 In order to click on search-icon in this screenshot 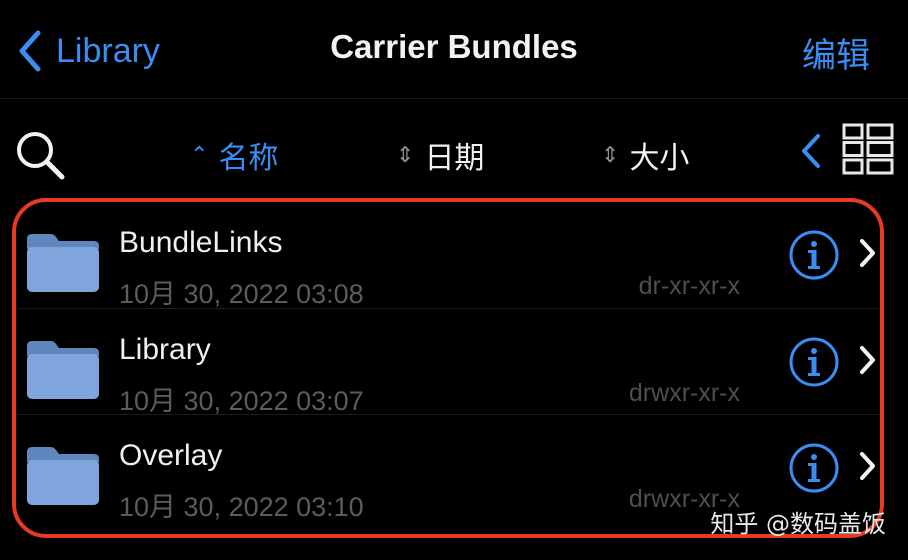, I will do `click(42, 155)`.